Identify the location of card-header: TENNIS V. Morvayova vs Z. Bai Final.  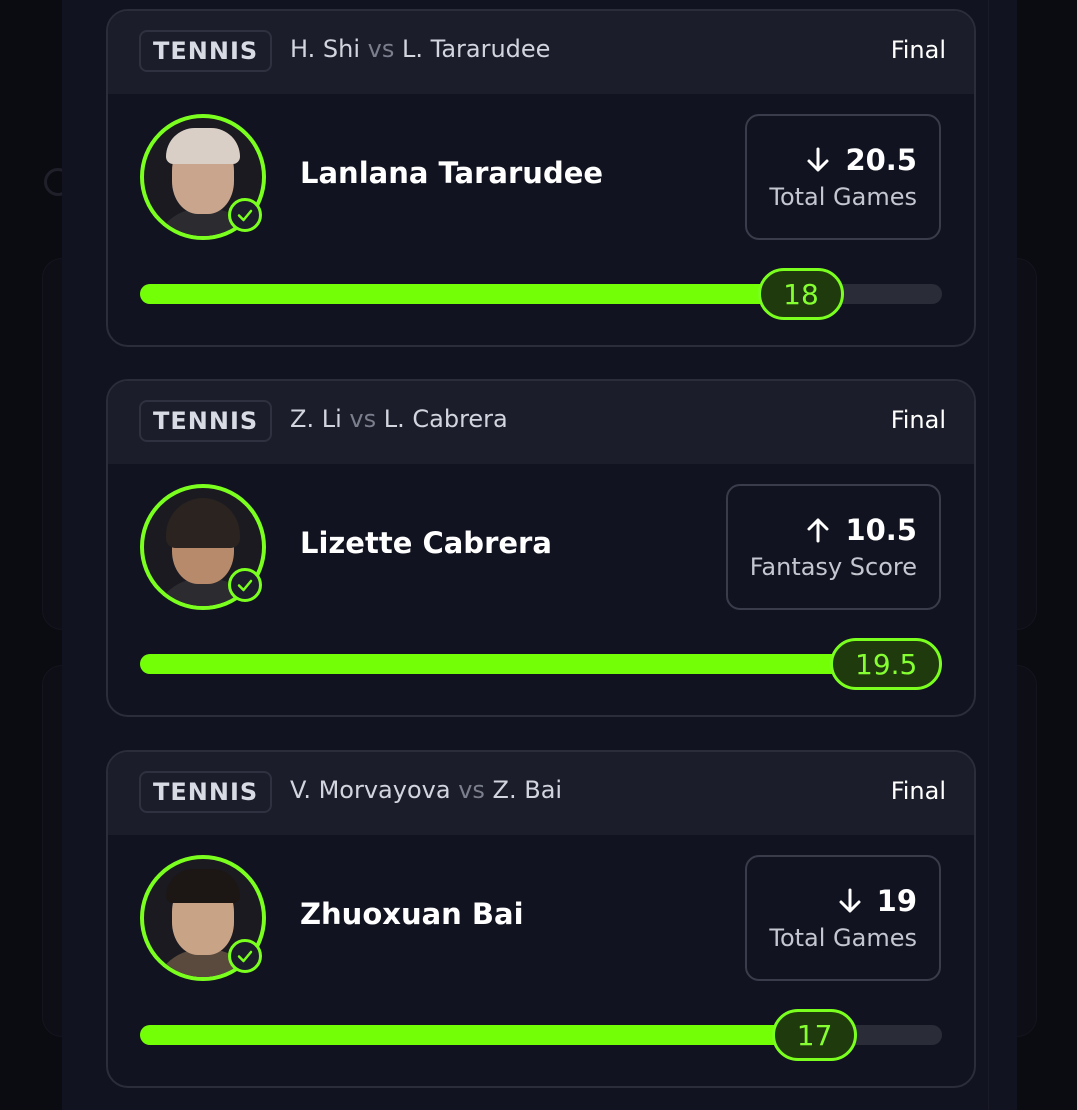
(541, 793).